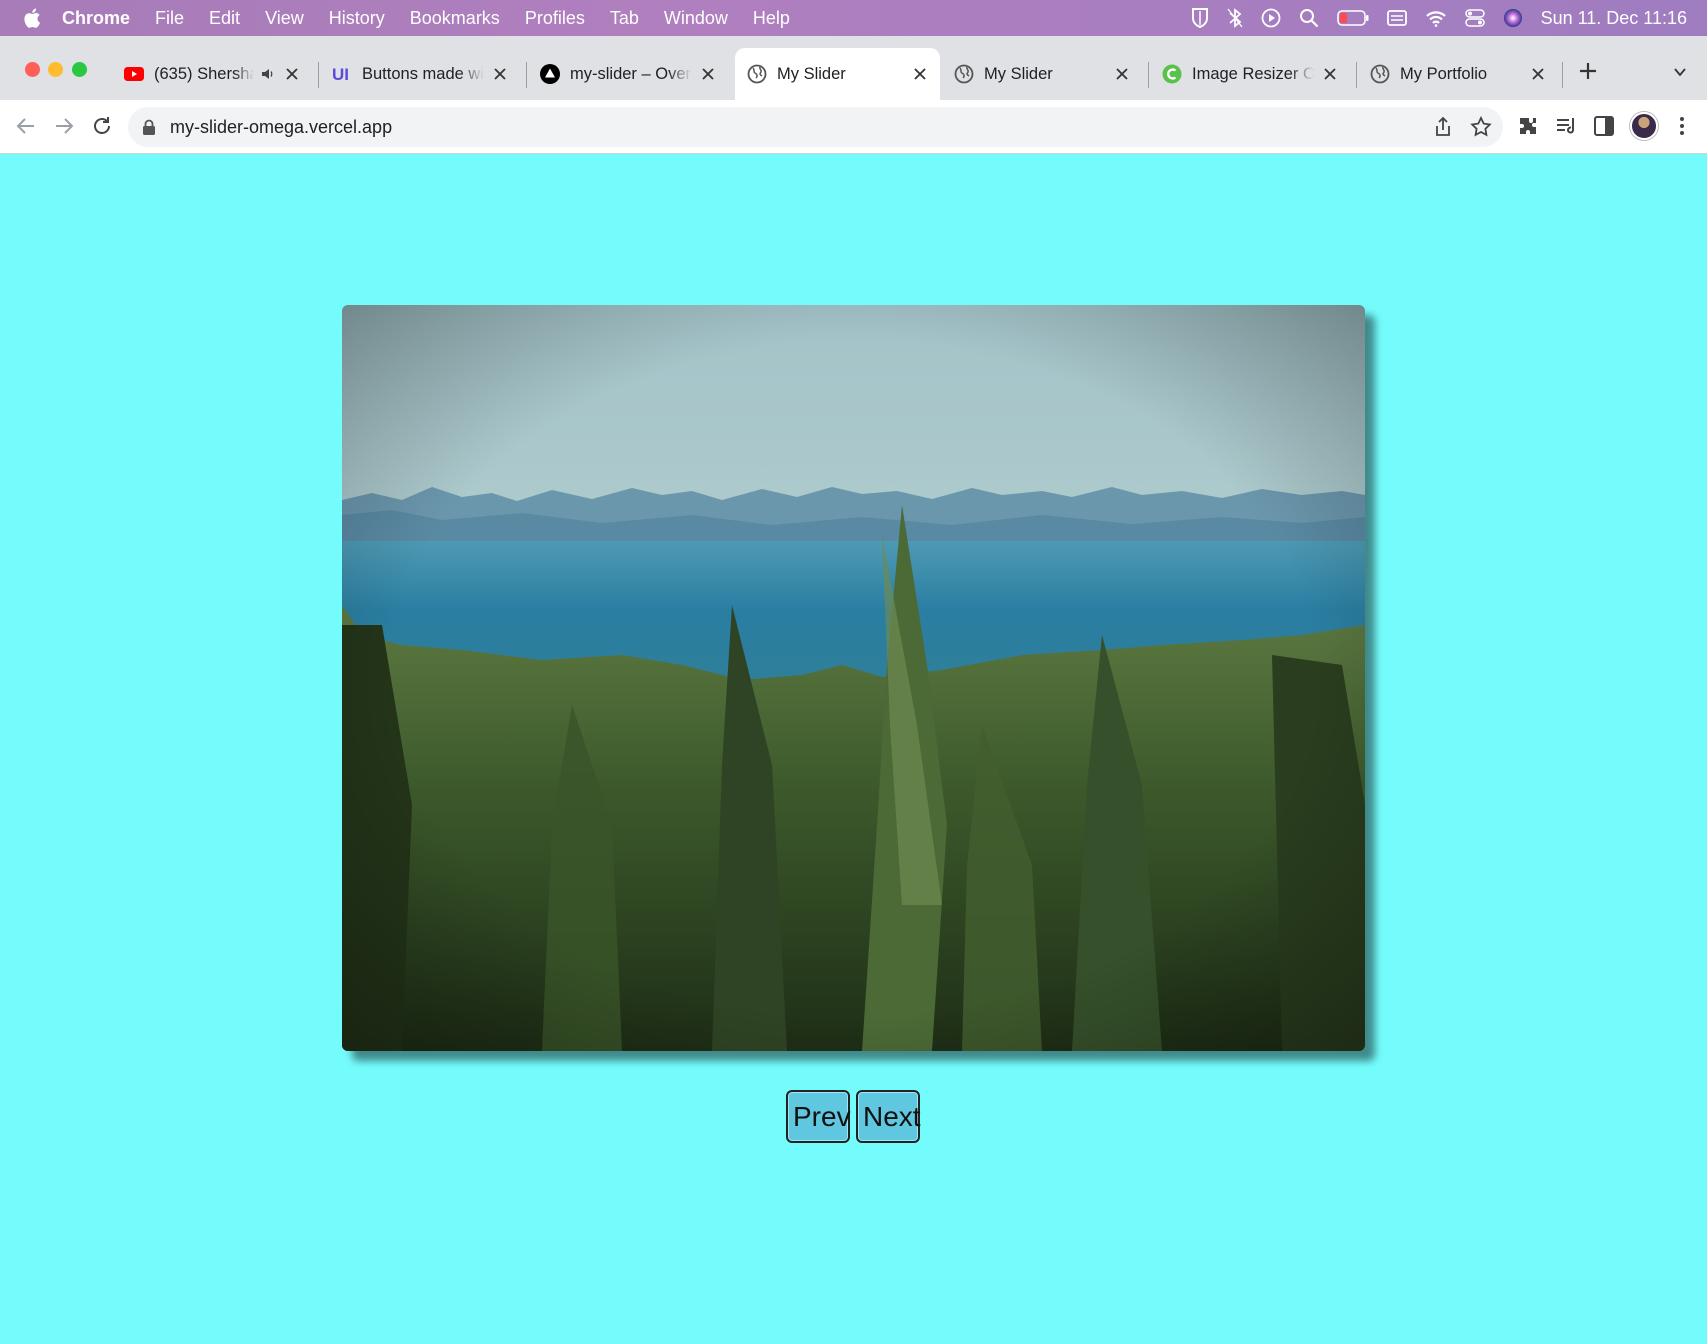 The width and height of the screenshot is (1707, 1344). I want to click on menu-tab: Tab, so click(624, 18).